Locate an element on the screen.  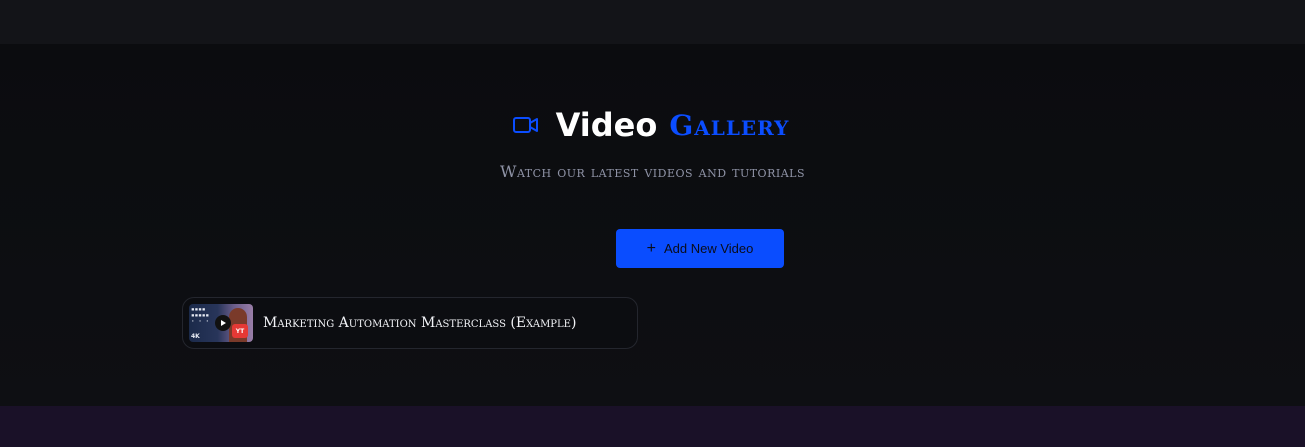
thumbnail-corner-text: 4K is located at coordinates (195, 336).